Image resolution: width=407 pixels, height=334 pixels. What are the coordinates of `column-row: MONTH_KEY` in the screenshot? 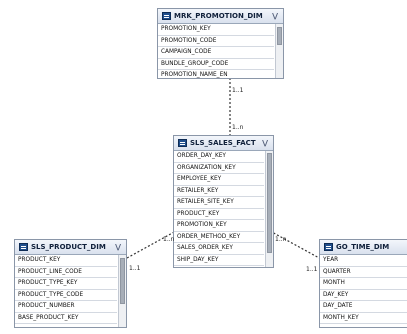 It's located at (363, 318).